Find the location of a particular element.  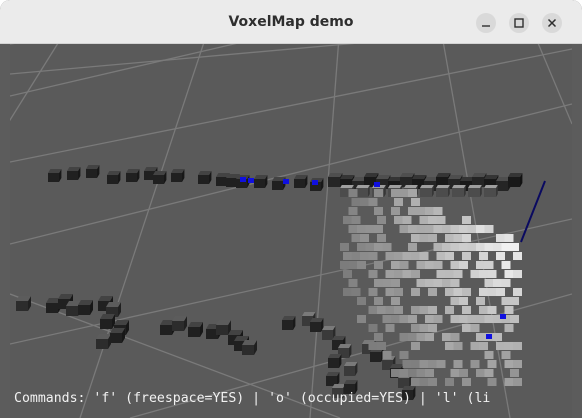

maximize-button is located at coordinates (519, 23).